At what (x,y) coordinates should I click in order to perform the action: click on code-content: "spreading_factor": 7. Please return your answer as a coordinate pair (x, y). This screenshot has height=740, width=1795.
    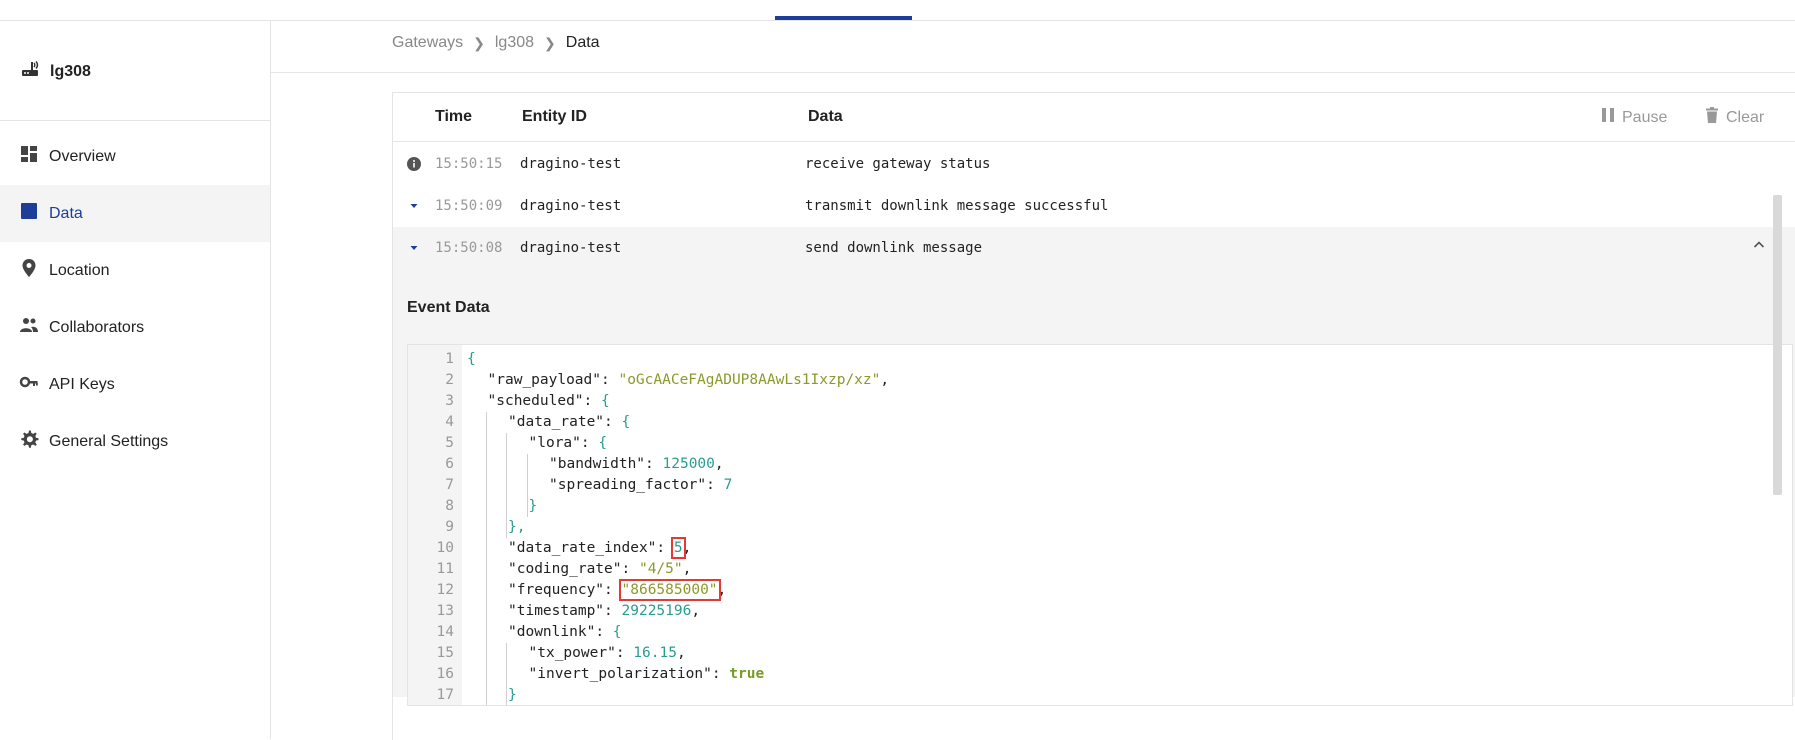
    Looking at the image, I should click on (641, 485).